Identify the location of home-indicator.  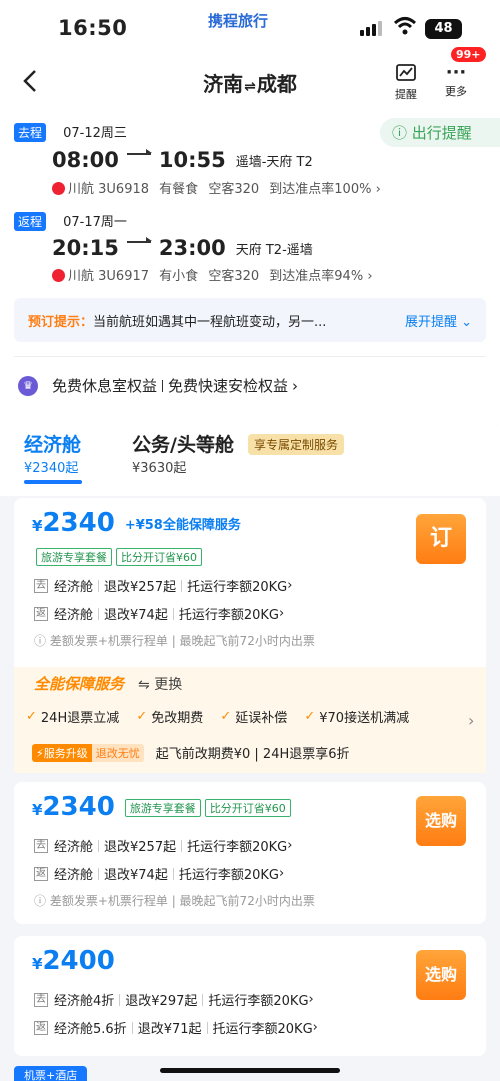
(250, 1070).